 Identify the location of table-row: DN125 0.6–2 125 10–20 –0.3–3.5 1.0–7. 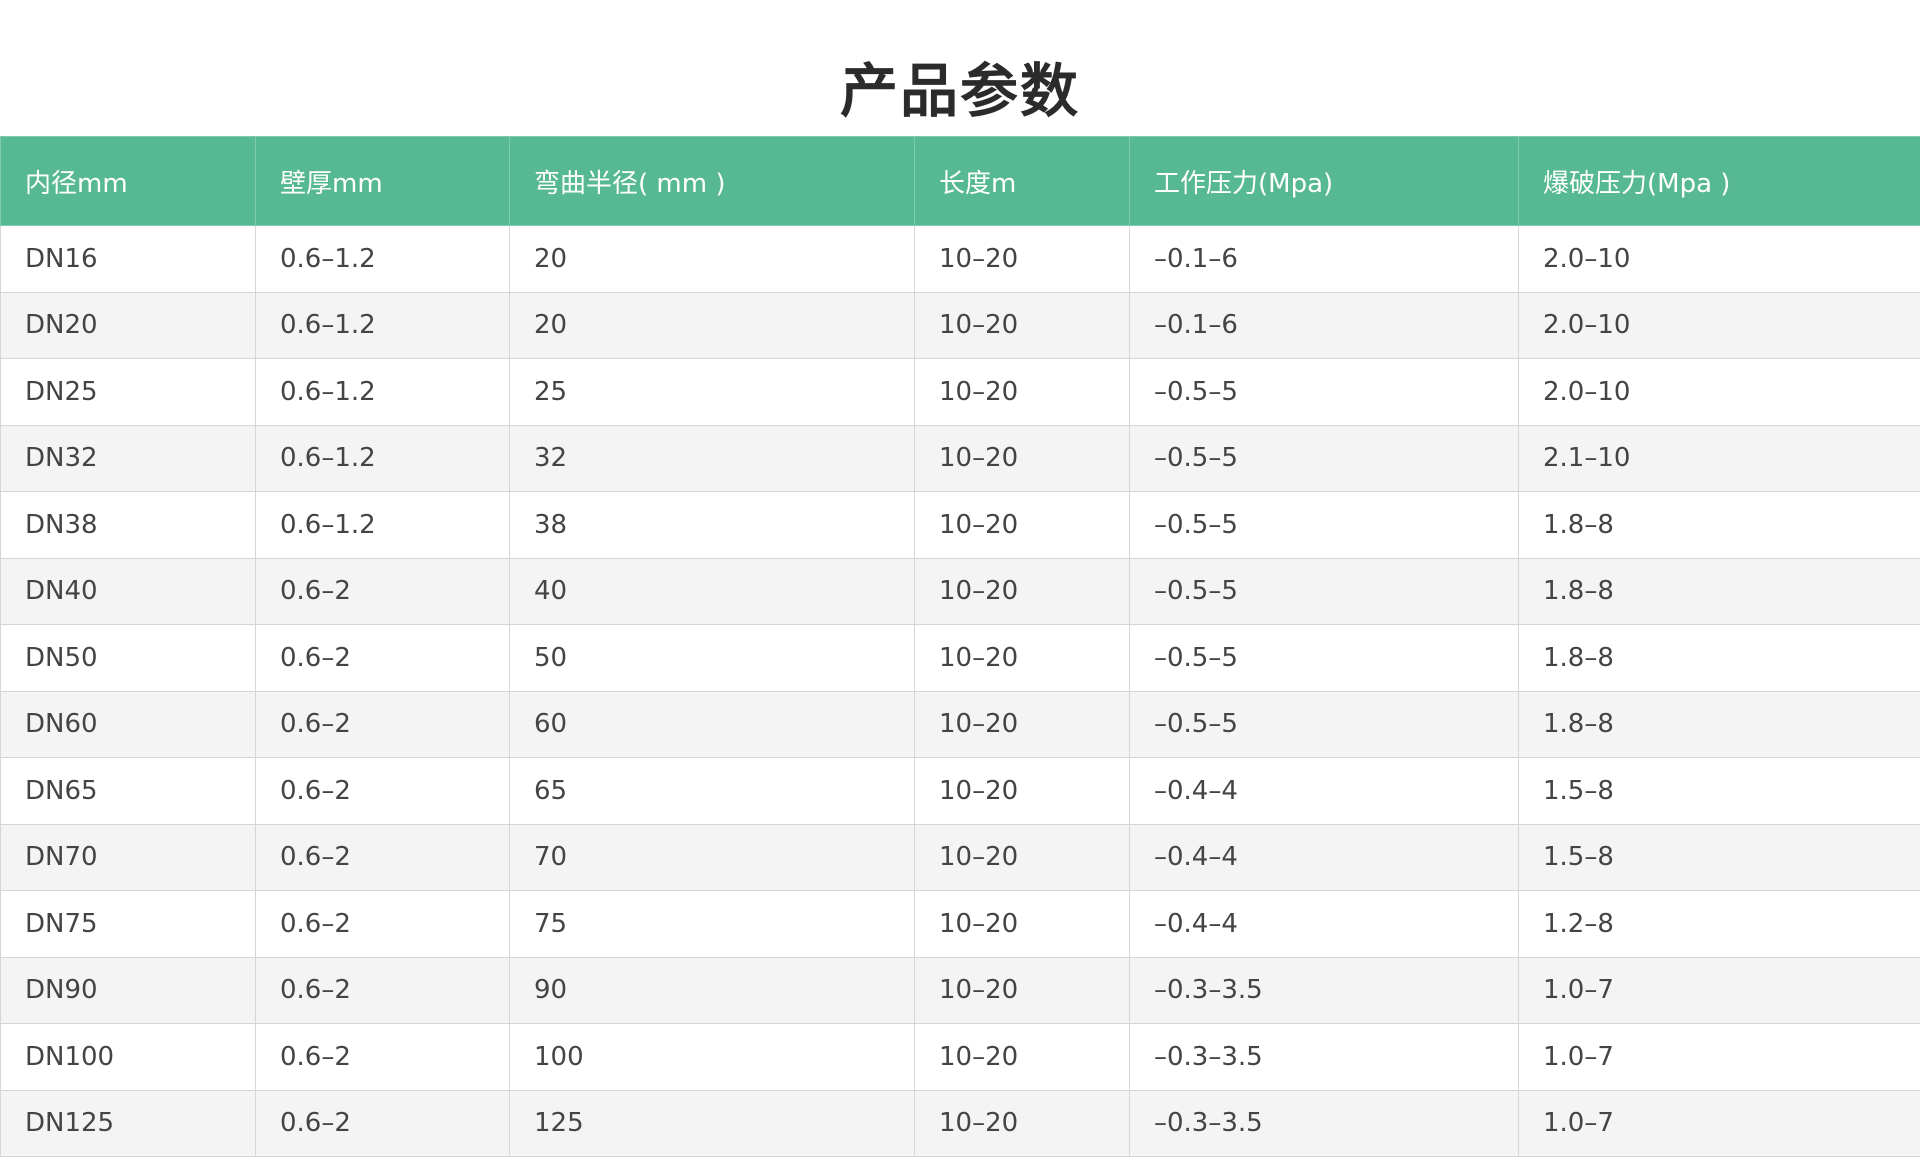
(960, 1123).